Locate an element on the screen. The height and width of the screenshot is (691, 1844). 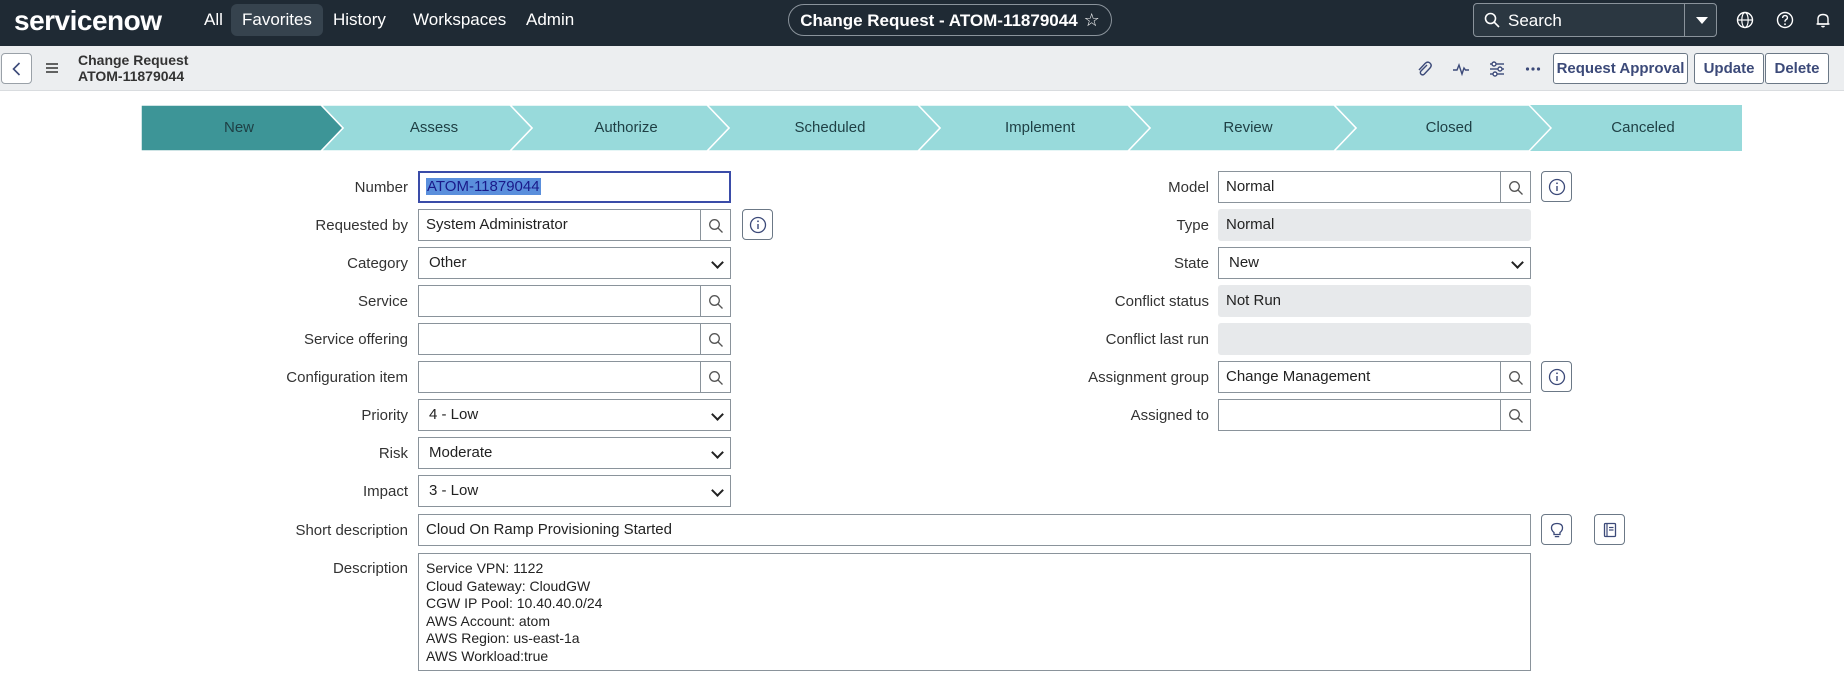
suggestion-button is located at coordinates (1556, 529).